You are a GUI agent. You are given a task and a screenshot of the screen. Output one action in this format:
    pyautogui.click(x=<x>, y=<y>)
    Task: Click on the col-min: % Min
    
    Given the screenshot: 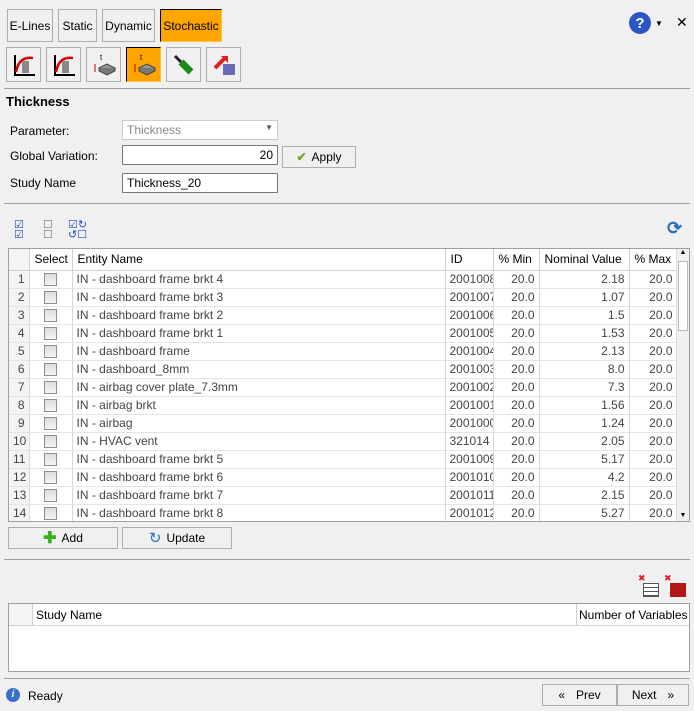 What is the action you would take?
    pyautogui.click(x=516, y=260)
    